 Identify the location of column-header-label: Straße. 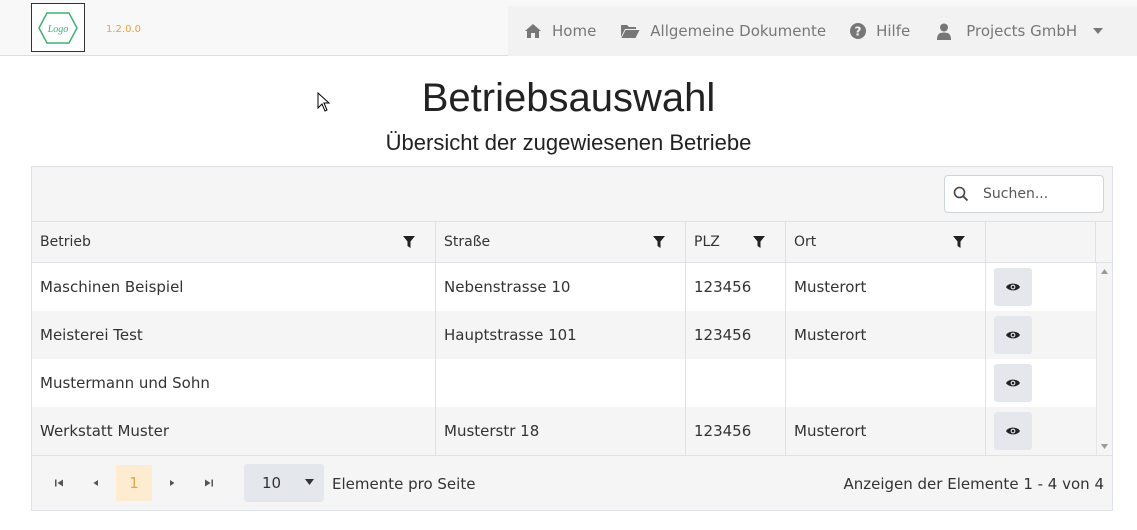
(467, 242).